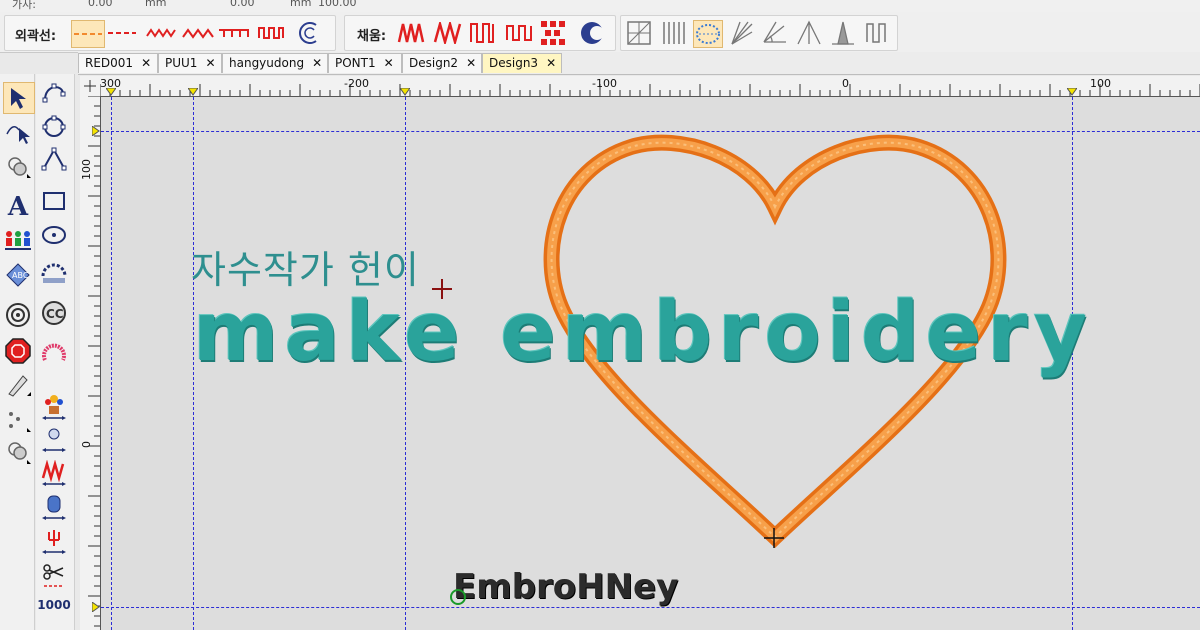  What do you see at coordinates (482, 33) in the screenshot?
I see `step-fill-icon` at bounding box center [482, 33].